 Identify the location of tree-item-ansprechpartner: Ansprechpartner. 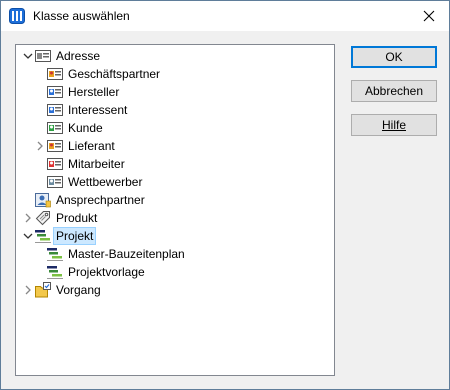
(100, 200).